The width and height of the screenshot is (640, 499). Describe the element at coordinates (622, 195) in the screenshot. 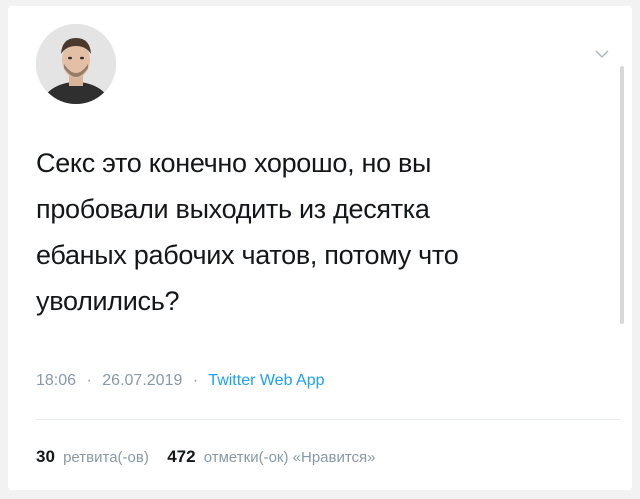

I see `scrollbar` at that location.